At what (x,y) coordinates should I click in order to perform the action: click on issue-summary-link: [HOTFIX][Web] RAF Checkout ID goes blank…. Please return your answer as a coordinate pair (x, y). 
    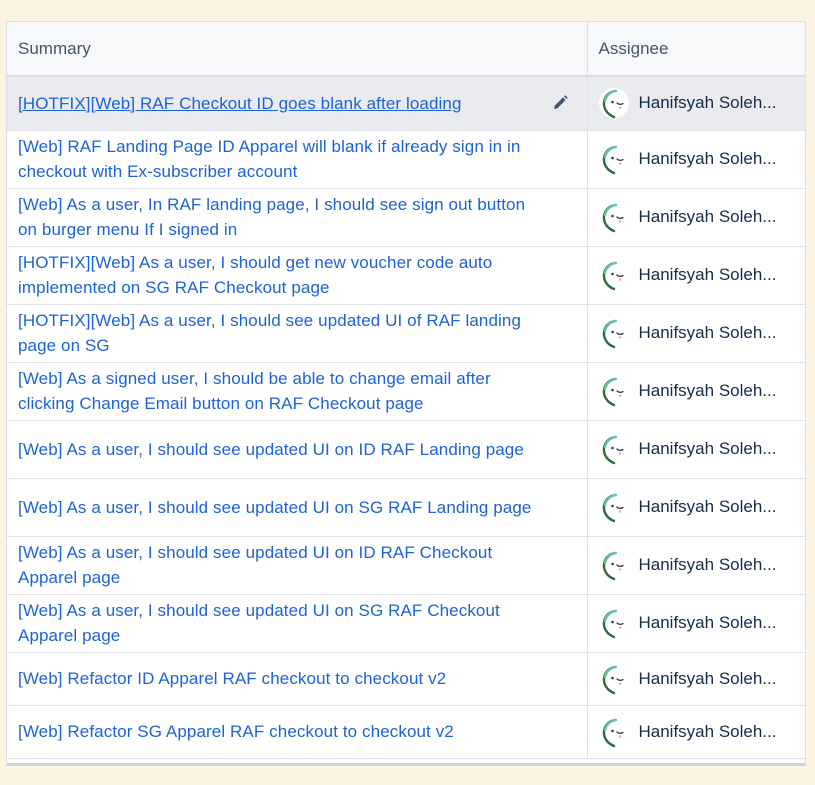
    Looking at the image, I should click on (282, 103).